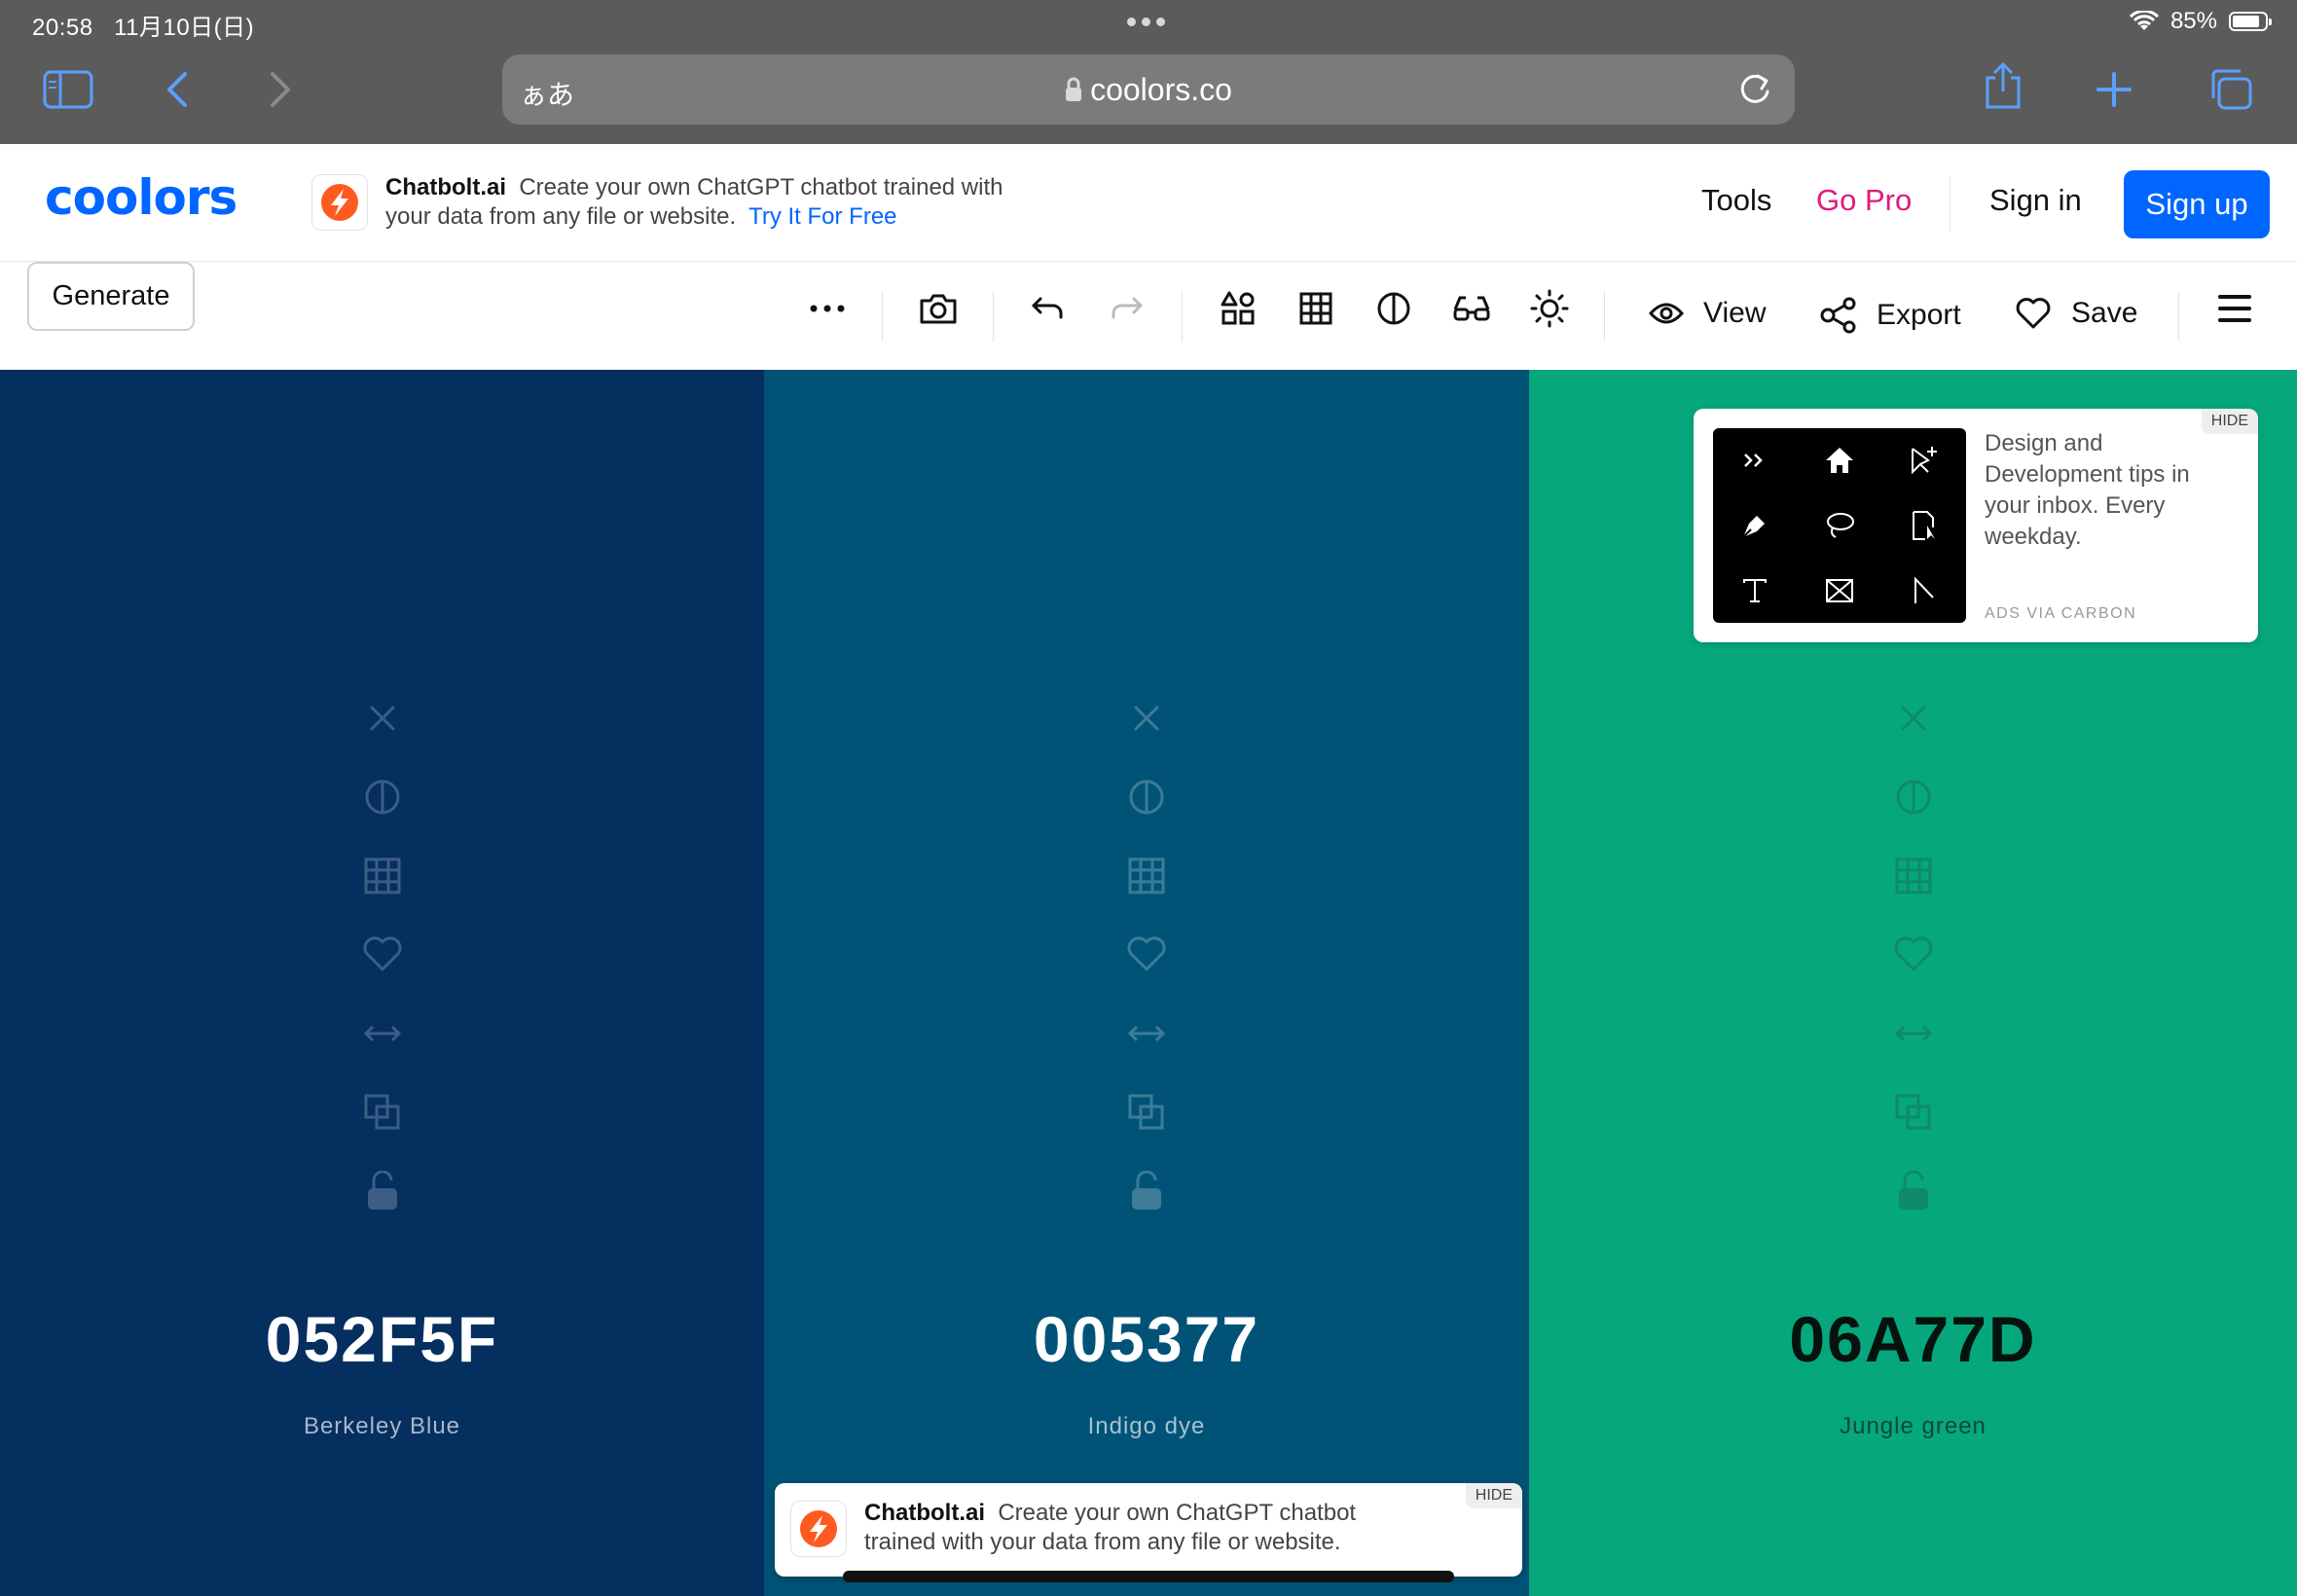 Image resolution: width=2297 pixels, height=1596 pixels. Describe the element at coordinates (2034, 313) in the screenshot. I see `heart-icon` at that location.